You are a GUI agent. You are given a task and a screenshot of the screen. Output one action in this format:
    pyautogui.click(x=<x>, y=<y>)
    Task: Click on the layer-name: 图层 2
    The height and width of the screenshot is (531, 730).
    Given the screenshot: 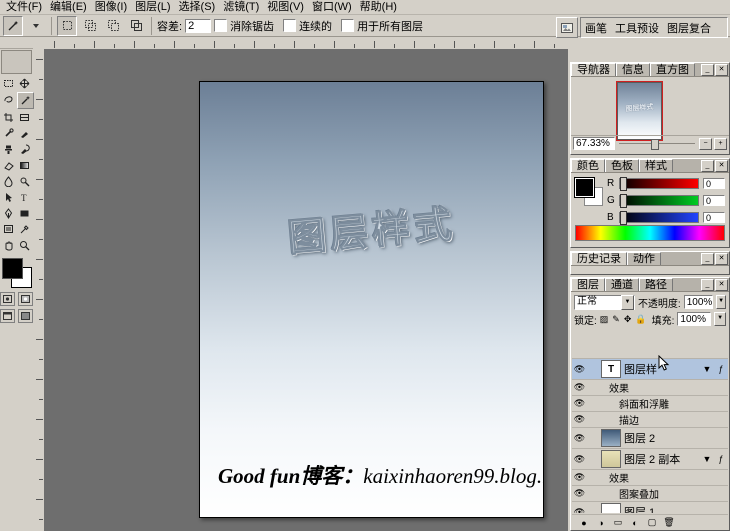 What is the action you would take?
    pyautogui.click(x=676, y=438)
    